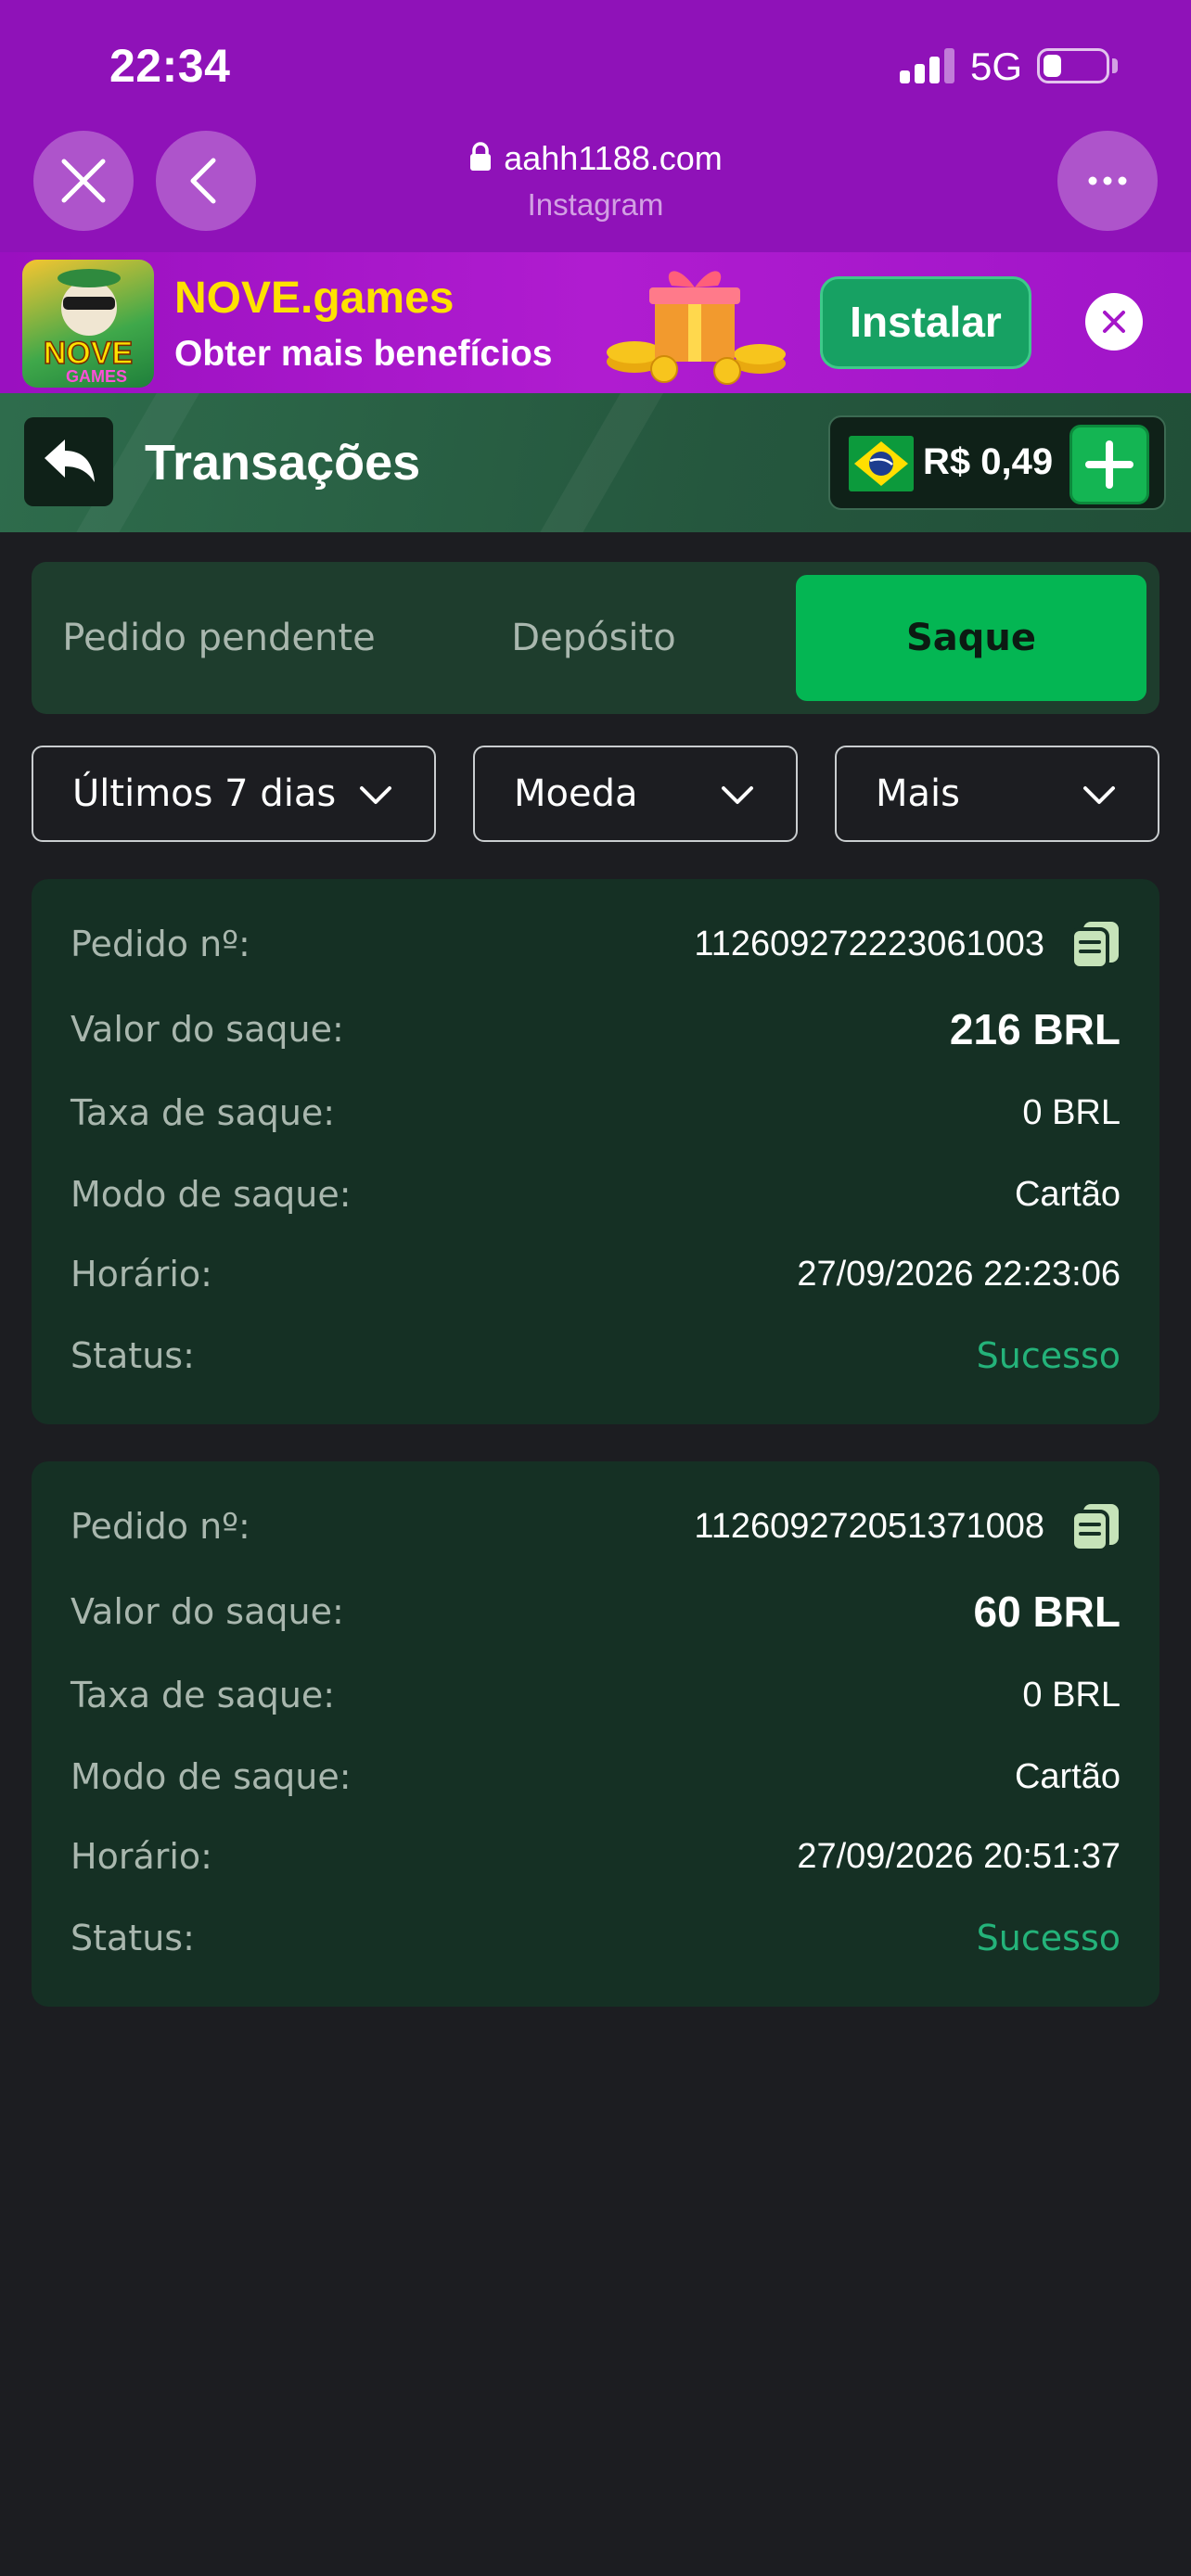  I want to click on amount-row: Valor do saque: 60 BRL, so click(595, 1612).